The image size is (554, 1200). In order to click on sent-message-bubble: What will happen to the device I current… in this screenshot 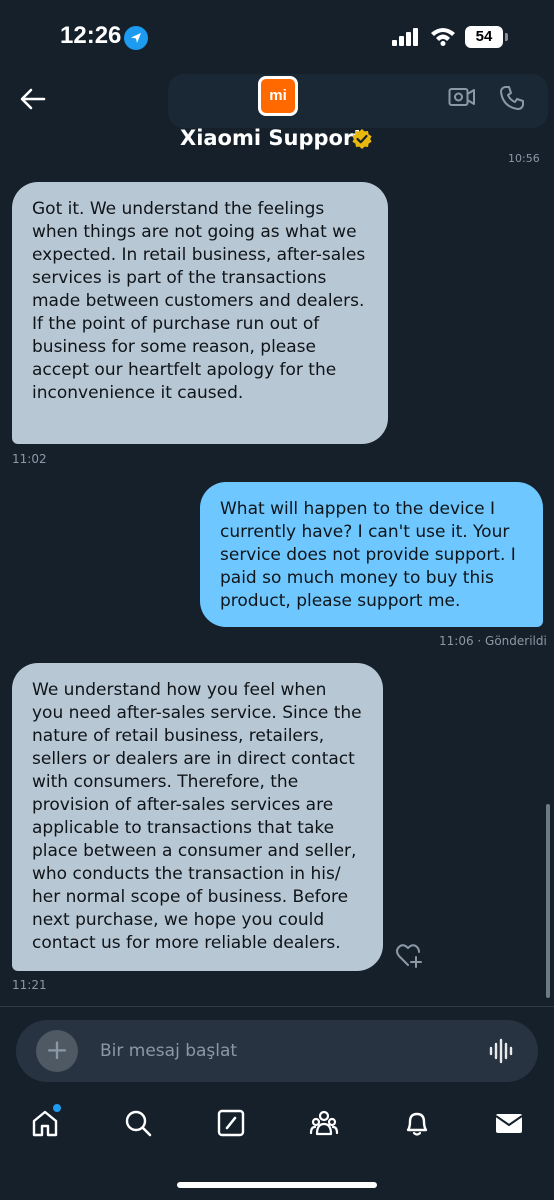, I will do `click(371, 554)`.